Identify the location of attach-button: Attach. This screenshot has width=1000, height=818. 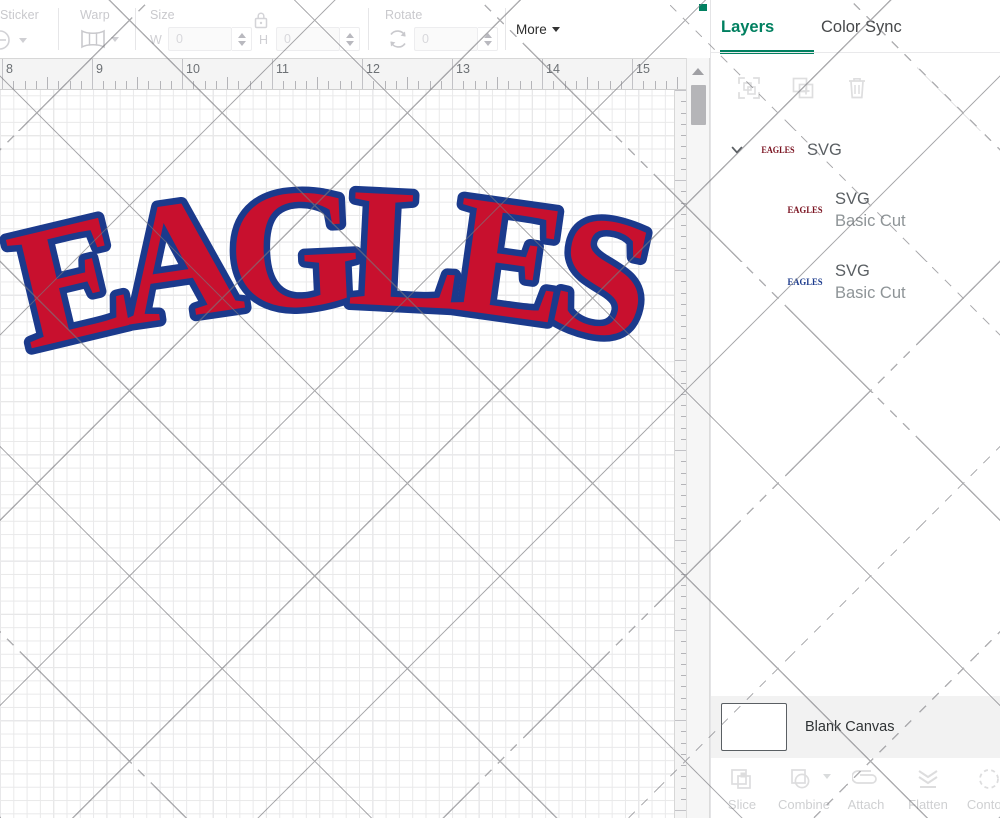
(866, 785).